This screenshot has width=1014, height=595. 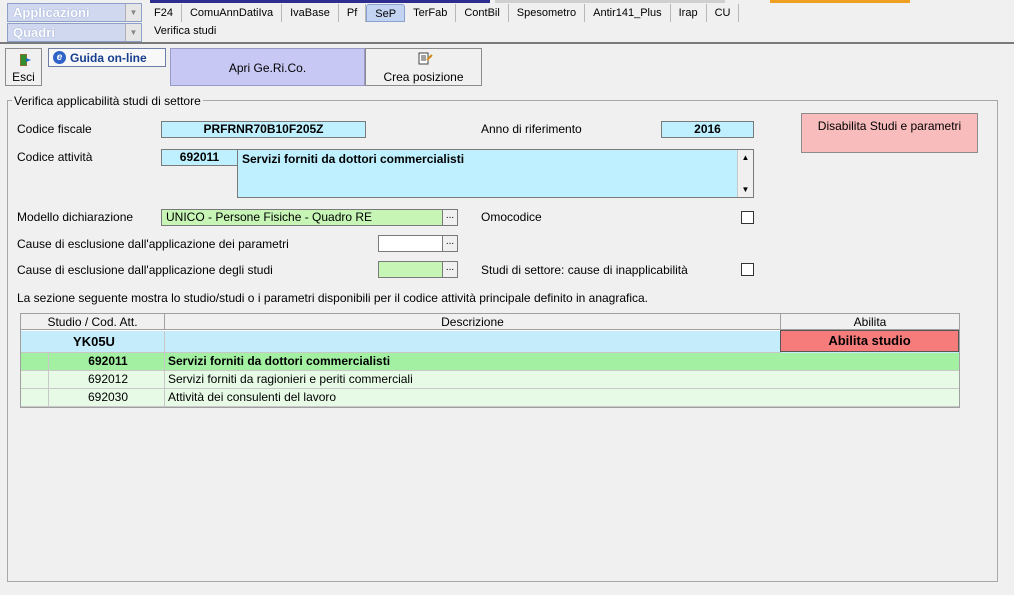 What do you see at coordinates (25, 60) in the screenshot?
I see `exit-door-icon` at bounding box center [25, 60].